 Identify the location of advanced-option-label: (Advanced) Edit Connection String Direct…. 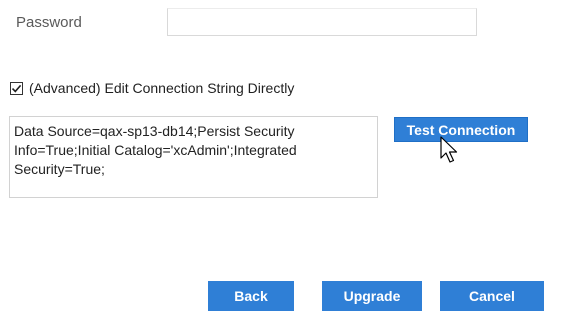
(162, 88).